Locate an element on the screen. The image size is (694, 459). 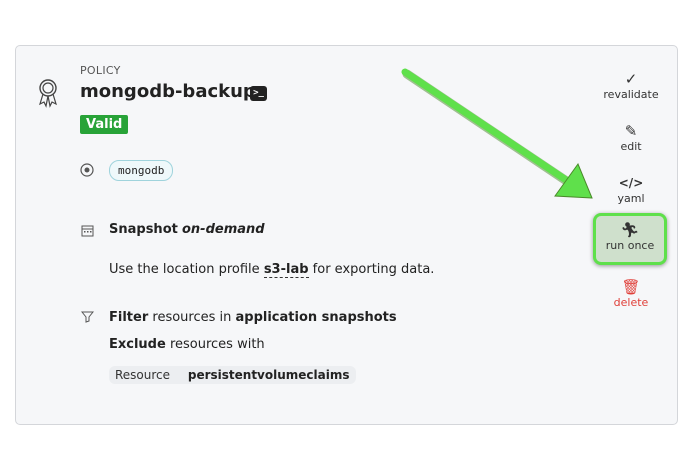
annotation-arrow-icon is located at coordinates (497, 133).